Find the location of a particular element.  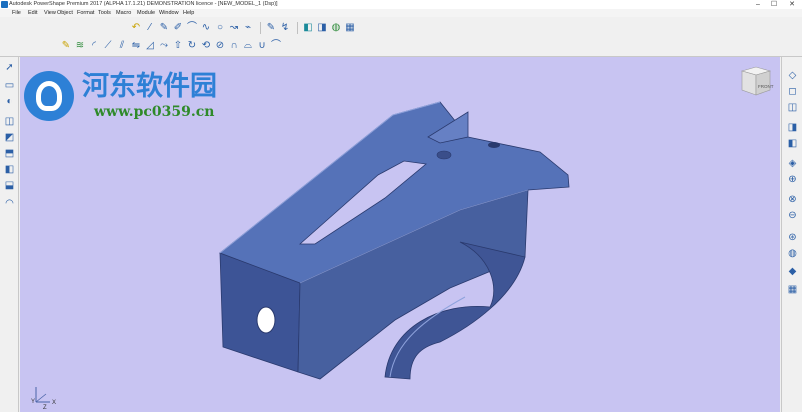

solid-tool-icon: ⬒ is located at coordinates (9, 153).